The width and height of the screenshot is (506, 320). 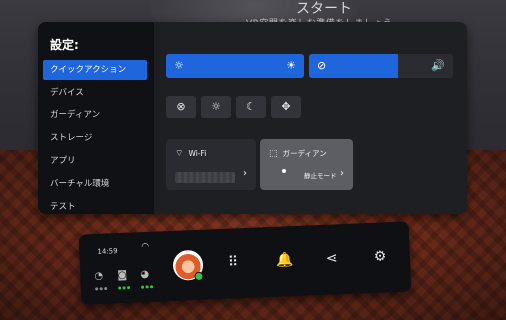 I want to click on recenter-button: ✥, so click(x=286, y=107).